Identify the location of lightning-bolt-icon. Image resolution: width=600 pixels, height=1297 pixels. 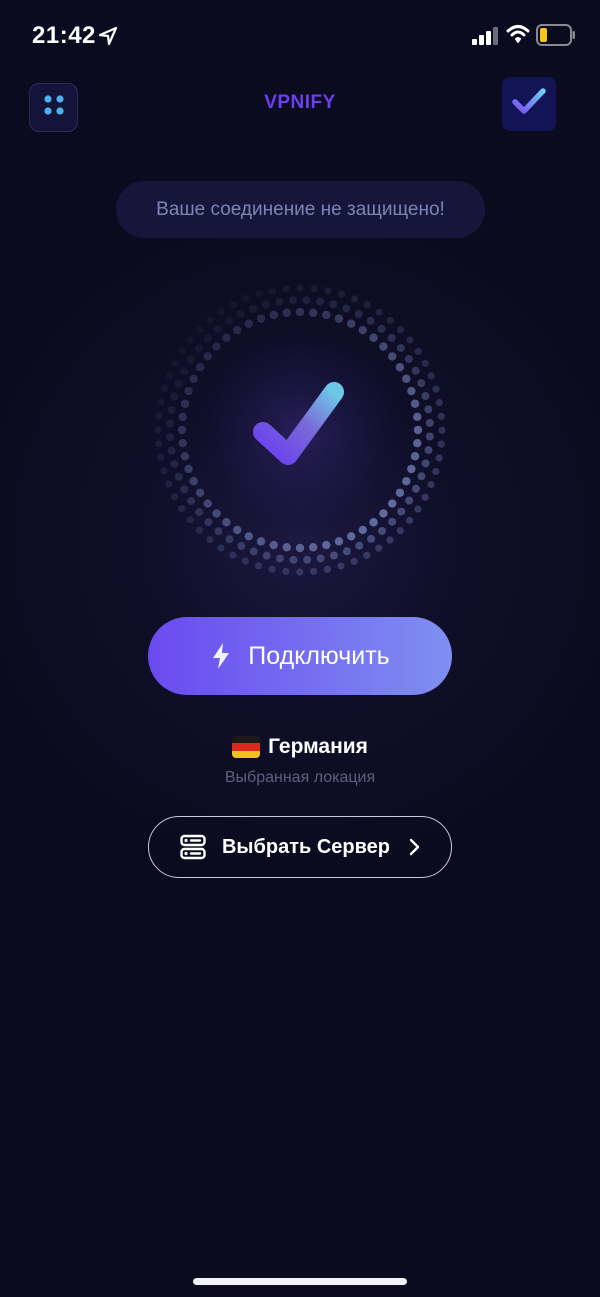
(221, 656).